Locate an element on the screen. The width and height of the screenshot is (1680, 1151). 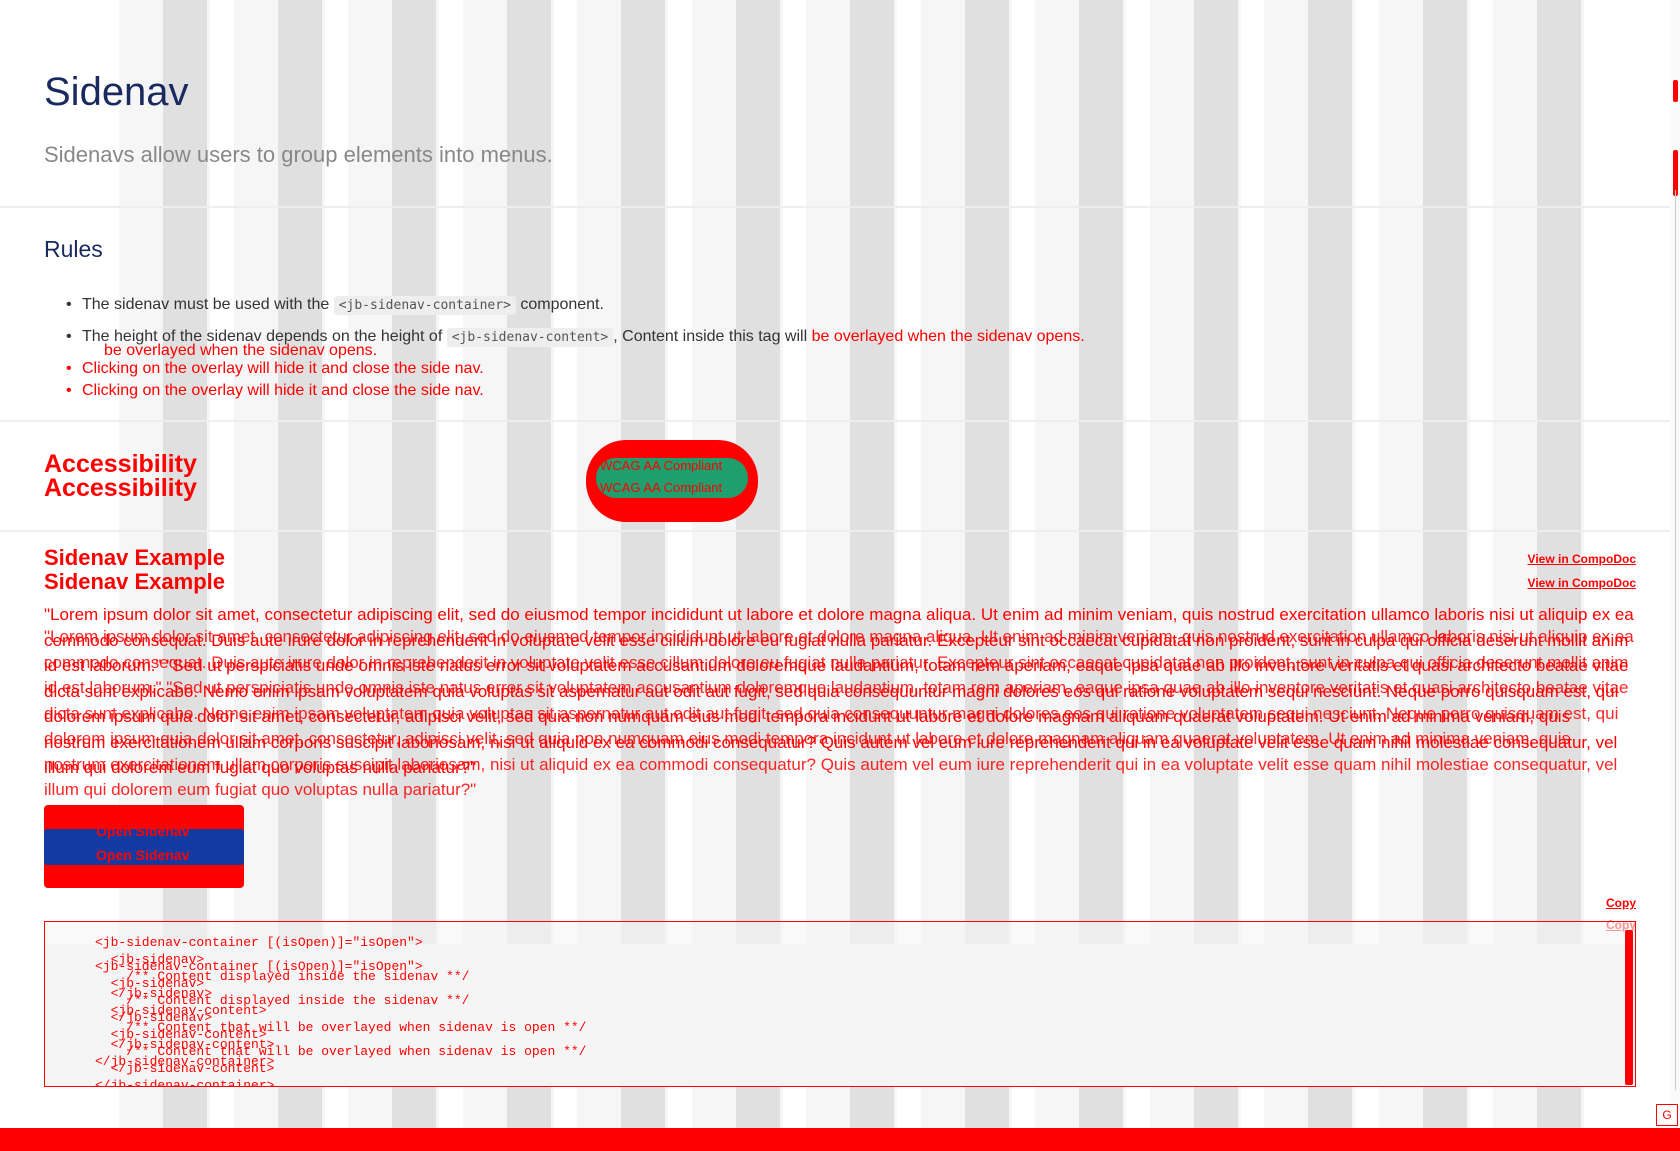
rules-title: Rules is located at coordinates (73, 249).